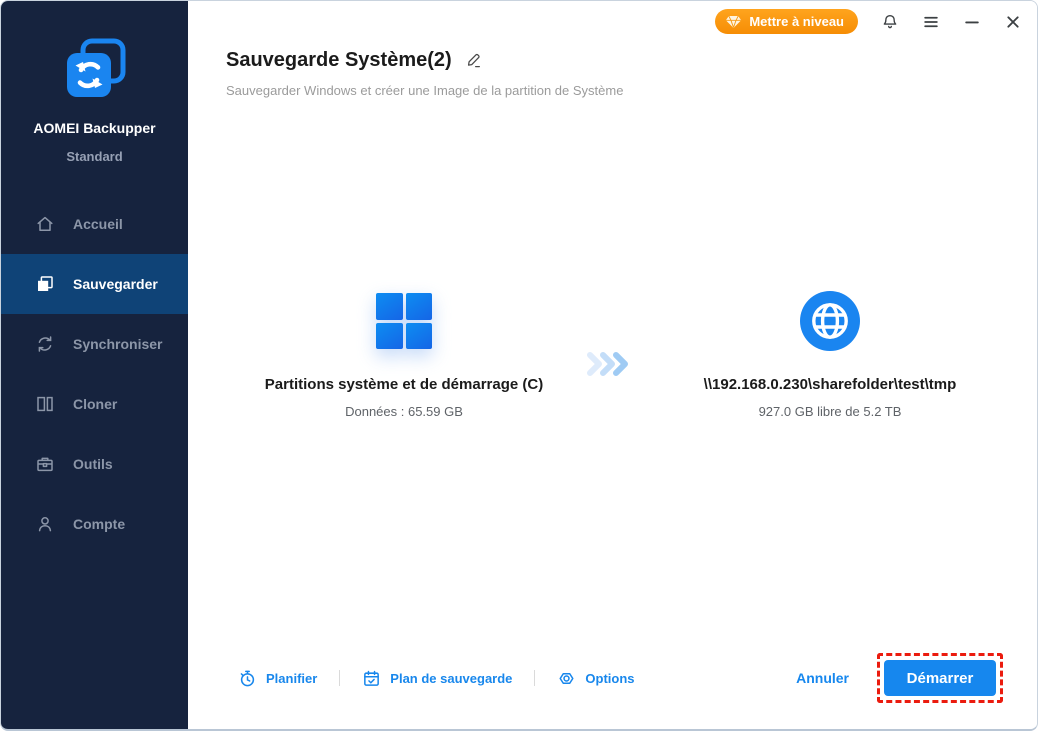 This screenshot has height=731, width=1038. What do you see at coordinates (115, 284) in the screenshot?
I see `sidebar-item-label: Sauvegarder` at bounding box center [115, 284].